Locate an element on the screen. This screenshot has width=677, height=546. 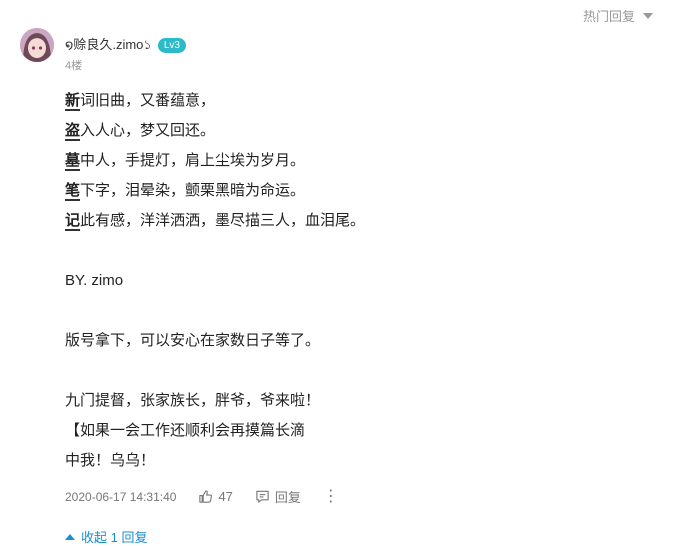
level-badge: Lv3 is located at coordinates (171, 45).